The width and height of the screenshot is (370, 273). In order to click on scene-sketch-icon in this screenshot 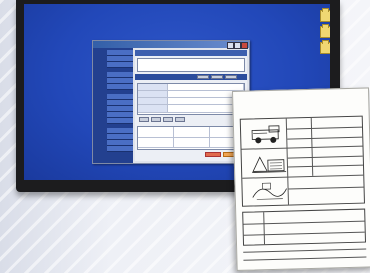, I will do `click(269, 191)`.